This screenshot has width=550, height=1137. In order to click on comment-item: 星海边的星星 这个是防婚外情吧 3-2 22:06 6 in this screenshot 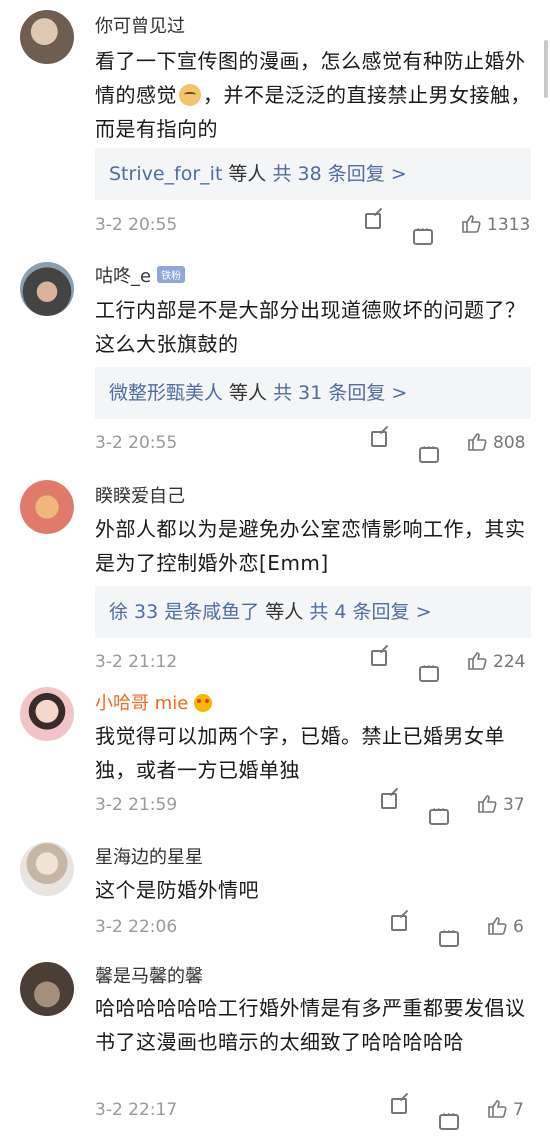, I will do `click(275, 893)`.